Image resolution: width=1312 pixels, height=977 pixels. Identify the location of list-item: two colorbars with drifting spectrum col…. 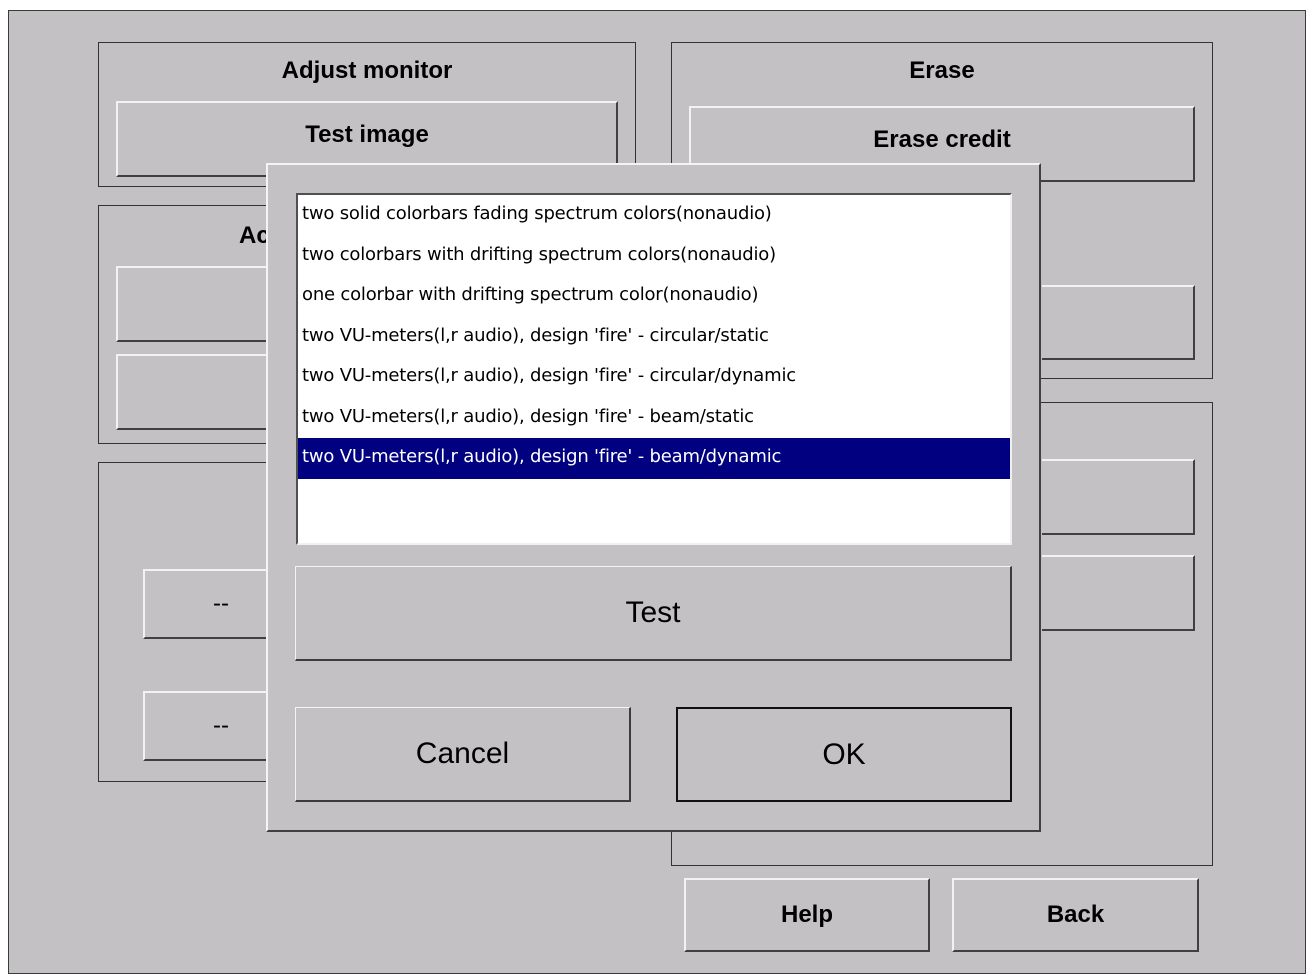
(654, 256).